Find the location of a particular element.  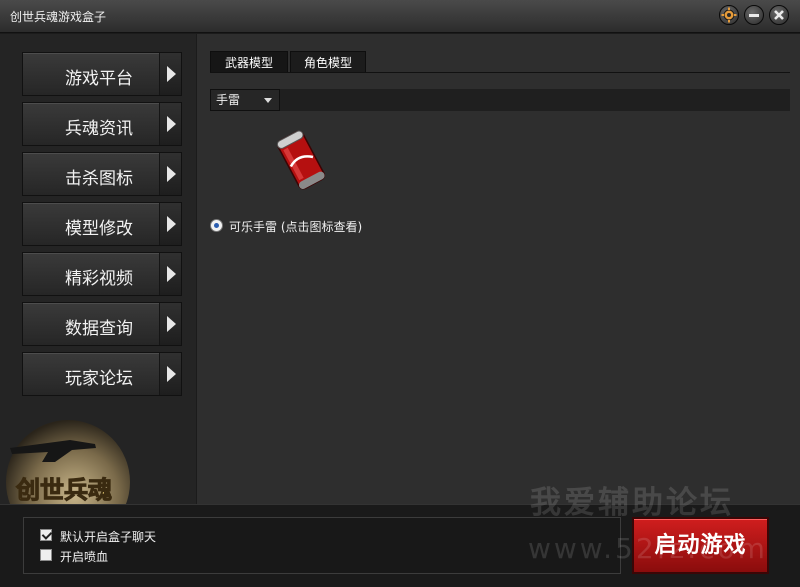

sidebar-item-label: 游戏平台 is located at coordinates (99, 79).